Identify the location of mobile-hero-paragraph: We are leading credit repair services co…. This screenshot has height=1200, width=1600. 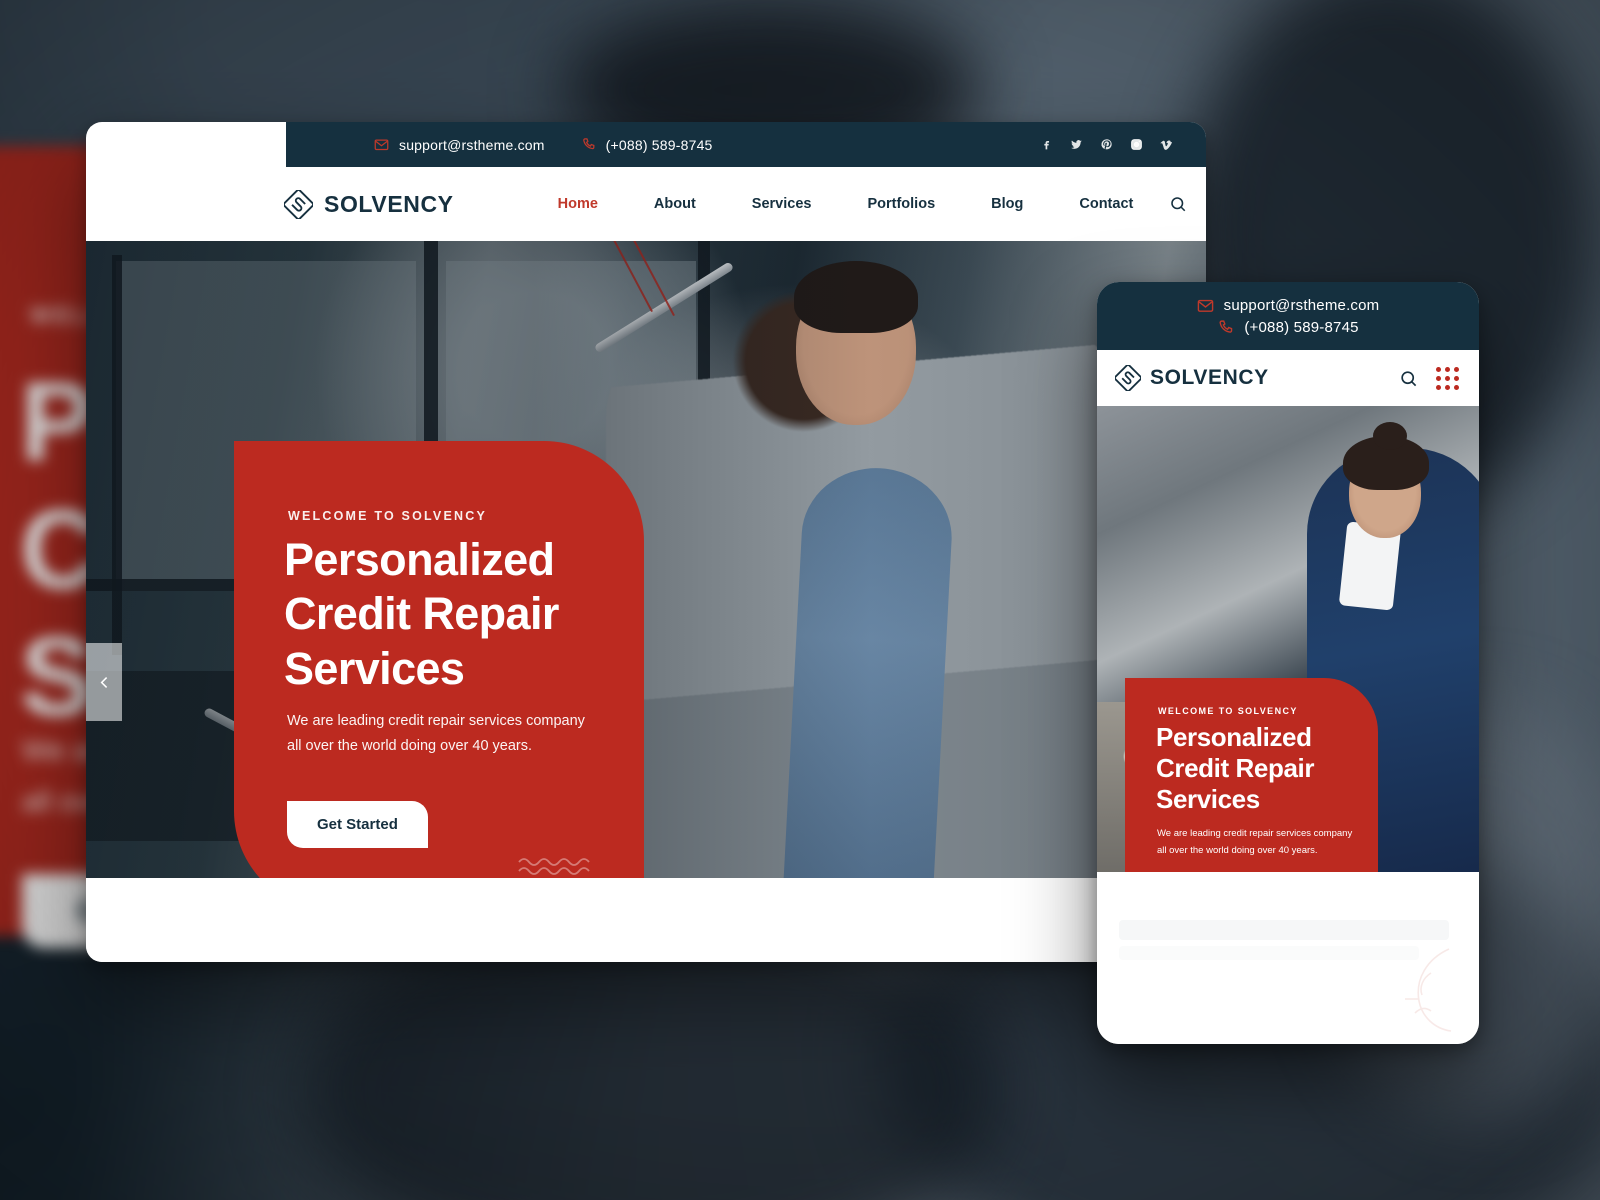
(1264, 842).